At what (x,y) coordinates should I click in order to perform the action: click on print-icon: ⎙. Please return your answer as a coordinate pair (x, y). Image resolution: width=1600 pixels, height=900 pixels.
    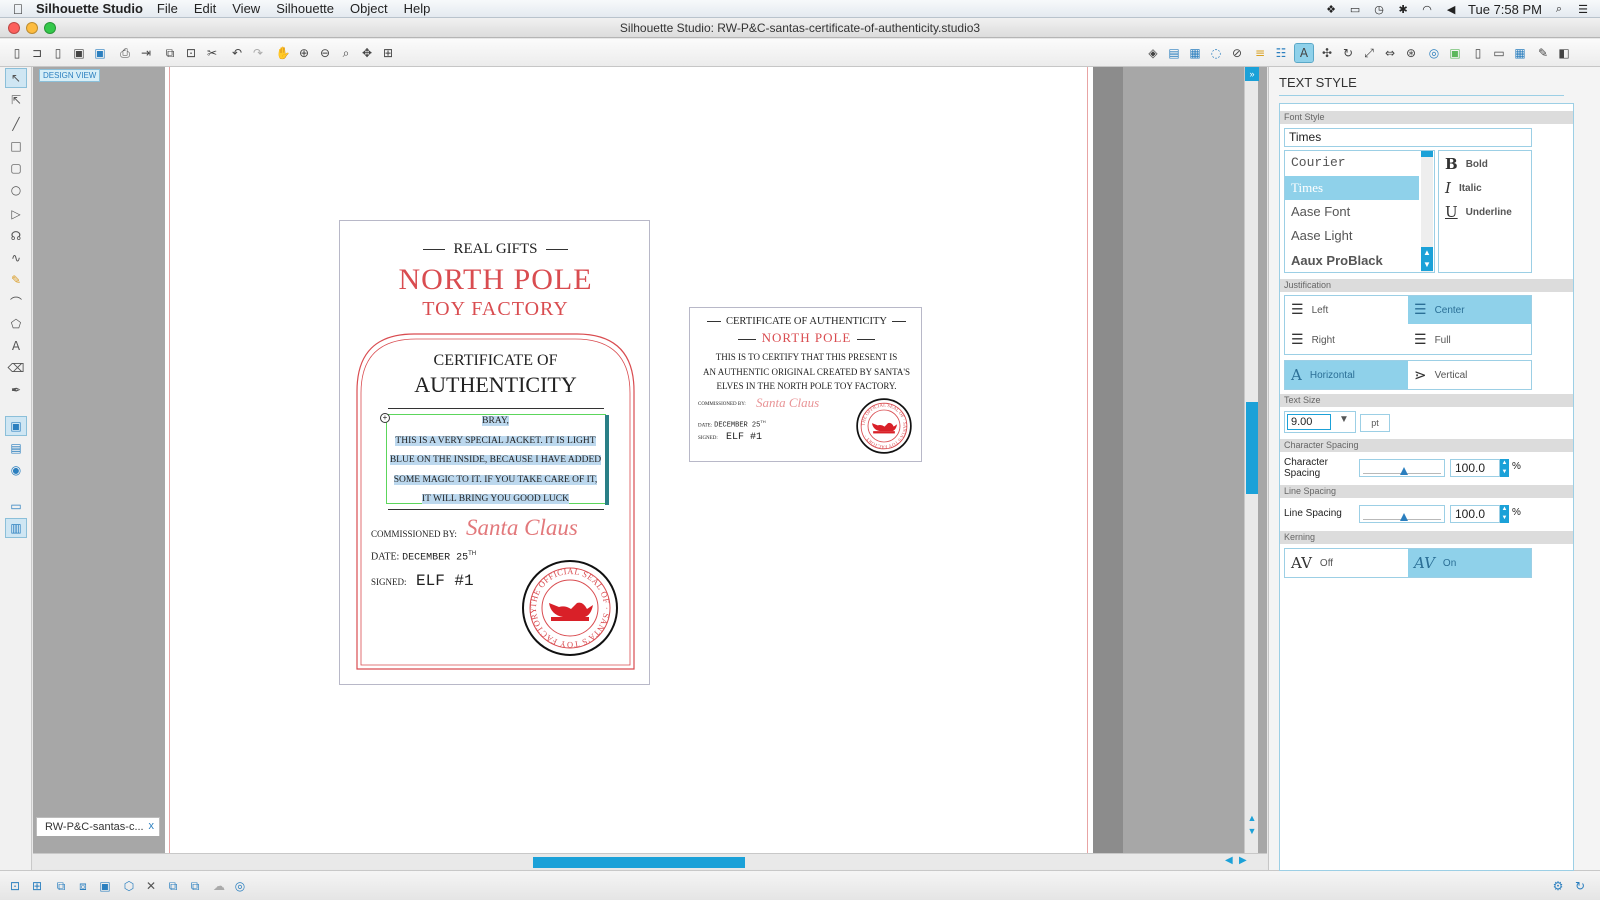
    Looking at the image, I should click on (125, 53).